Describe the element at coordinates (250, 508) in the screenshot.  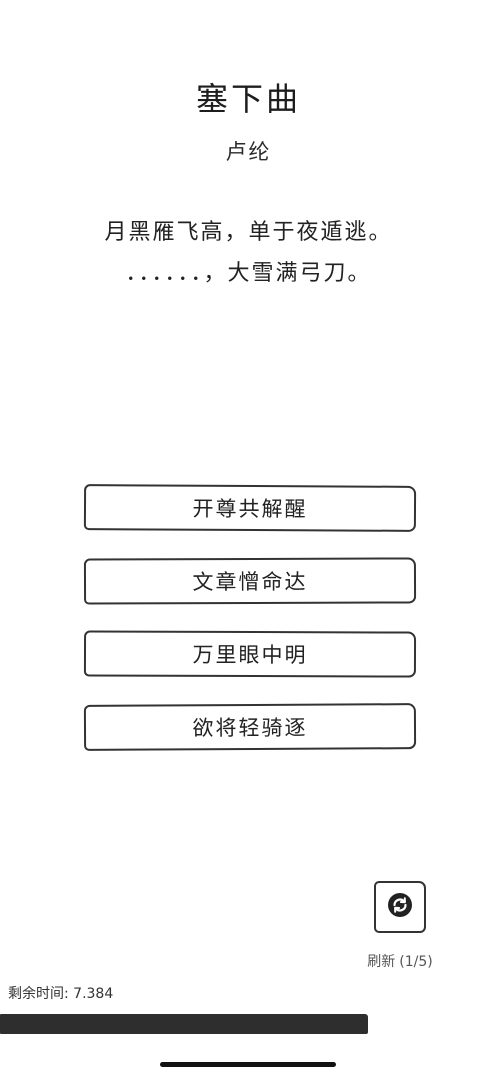
I see `answer-option-1: 开尊共解醒` at that location.